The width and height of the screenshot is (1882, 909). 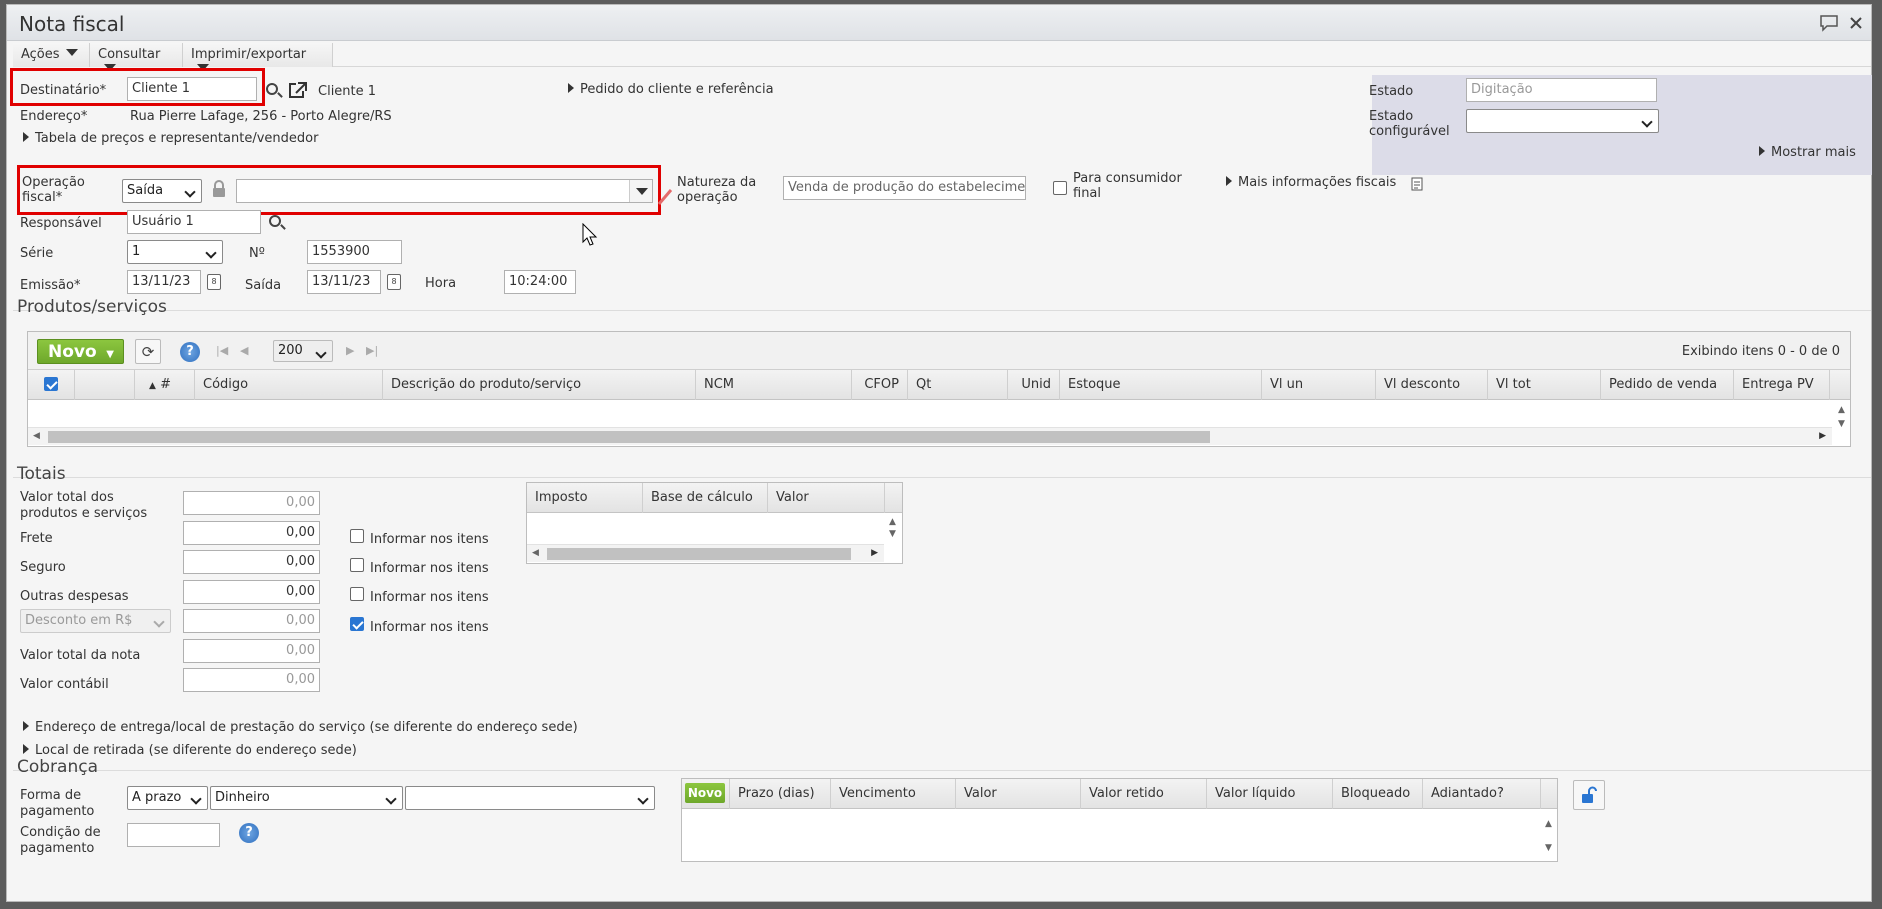 What do you see at coordinates (357, 536) in the screenshot?
I see `frete-informar-checkbox` at bounding box center [357, 536].